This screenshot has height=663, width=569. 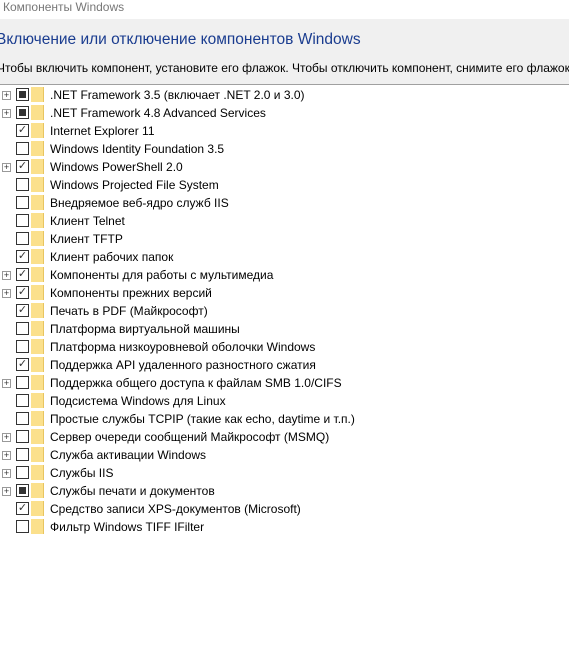 I want to click on feature-row: + Службы IIS, so click(x=284, y=473).